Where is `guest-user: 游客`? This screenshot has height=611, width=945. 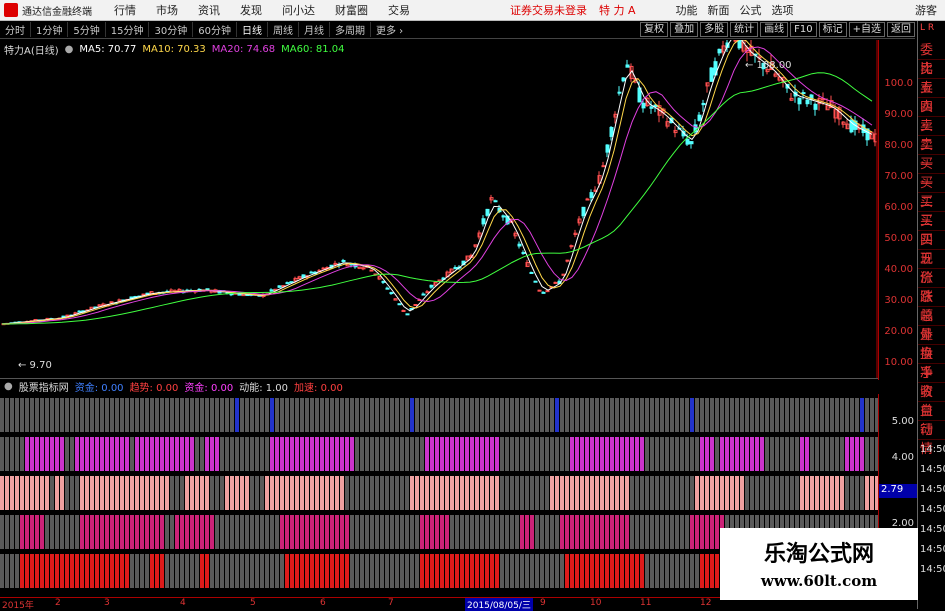
guest-user: 游客 is located at coordinates (926, 10).